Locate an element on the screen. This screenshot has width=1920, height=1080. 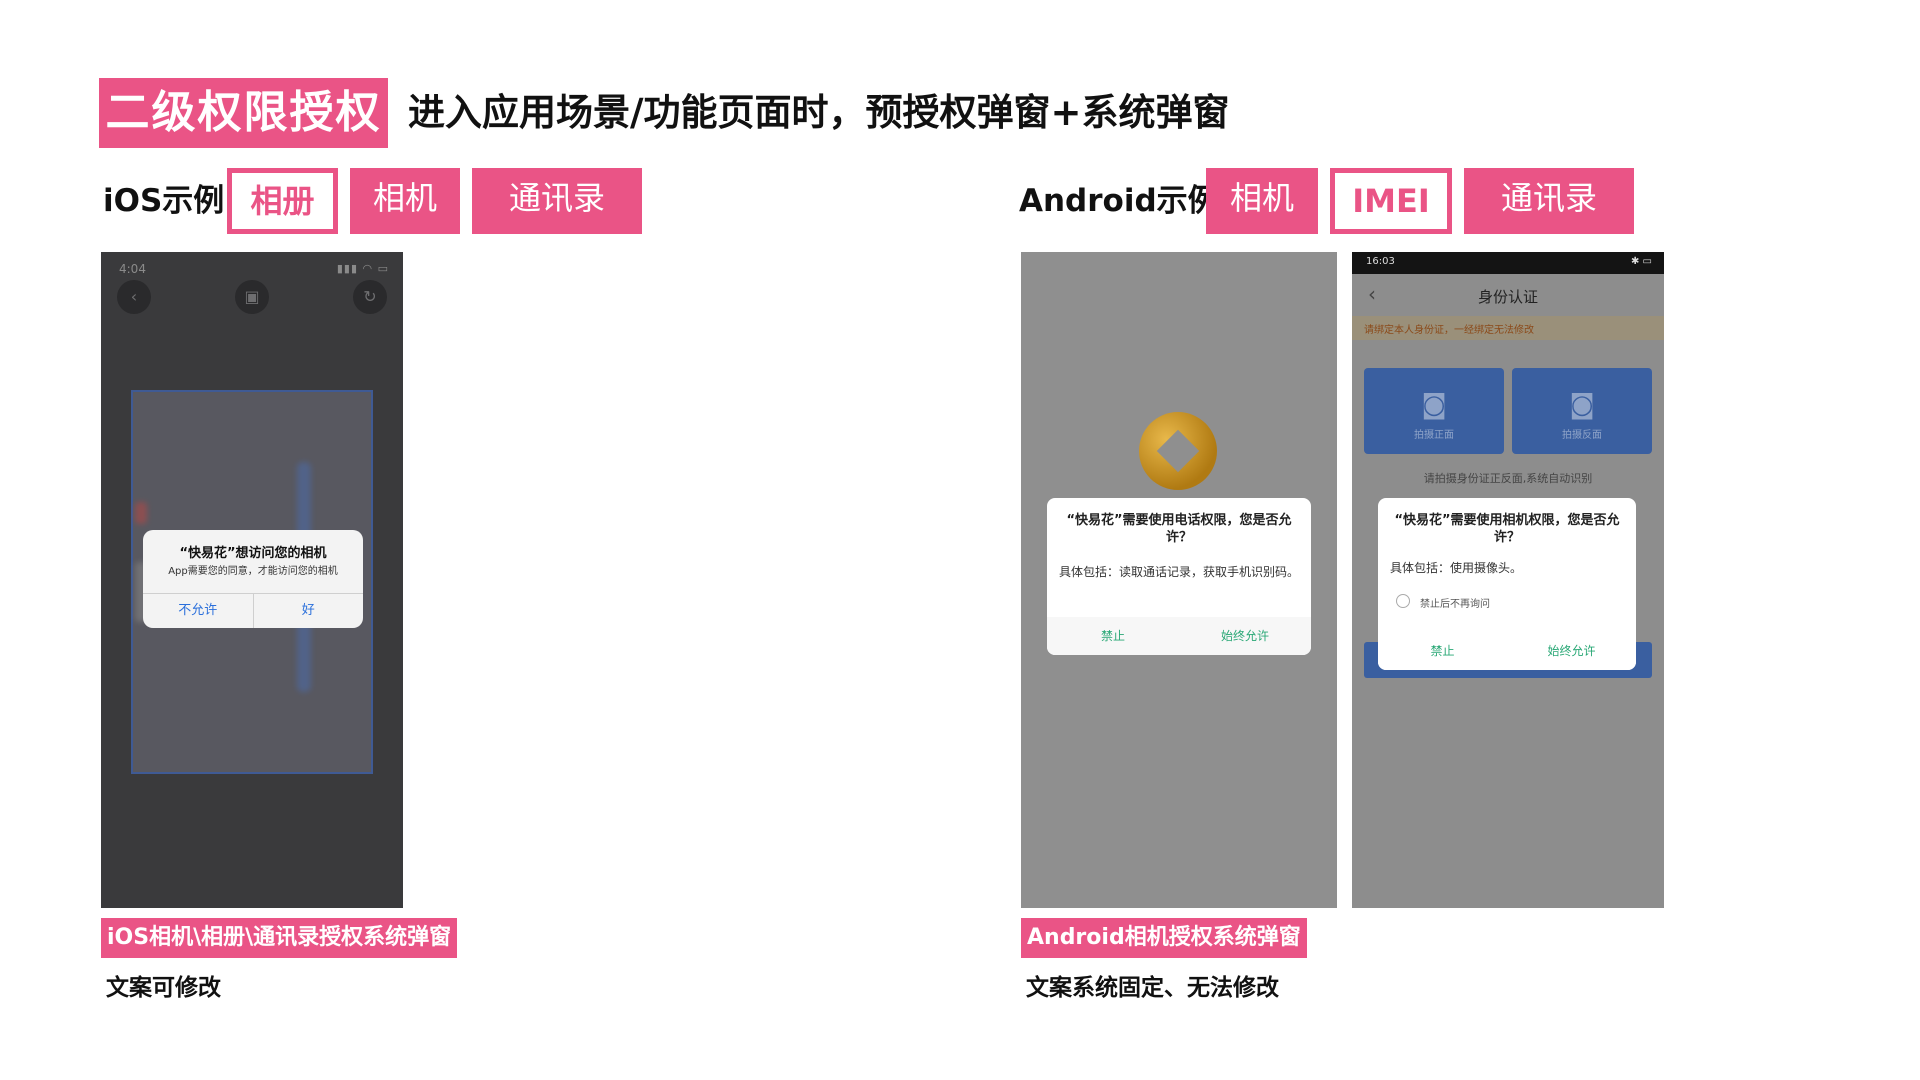
id-capture-hint: 请拍摄身份证正反面,系统自动识别 is located at coordinates (1508, 478).